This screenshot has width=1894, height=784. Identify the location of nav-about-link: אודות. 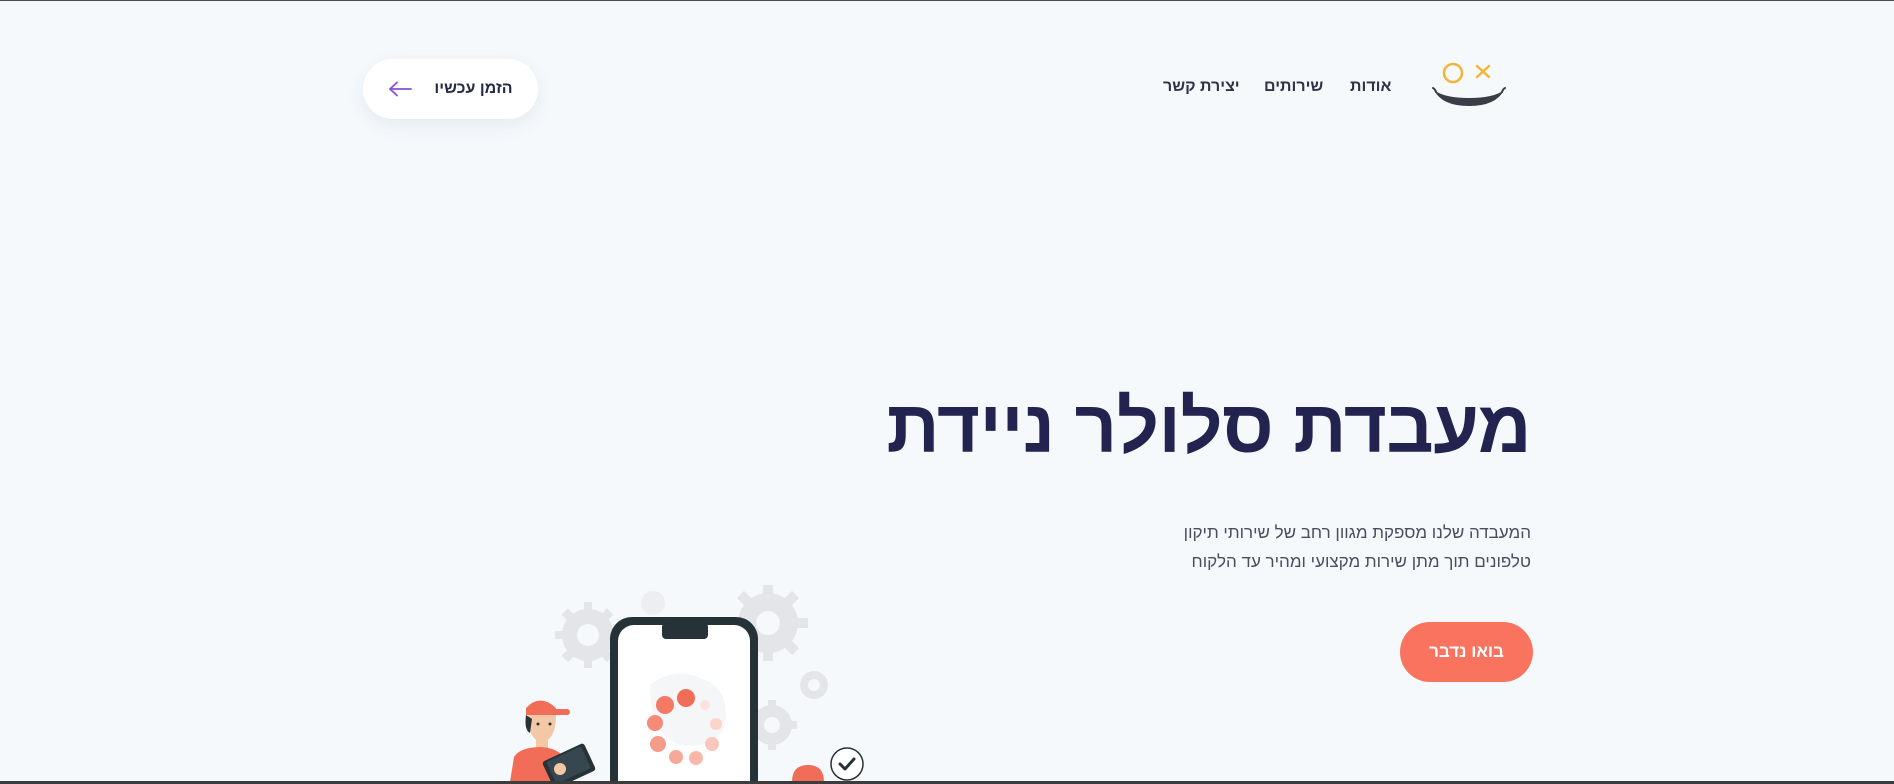
(1370, 87).